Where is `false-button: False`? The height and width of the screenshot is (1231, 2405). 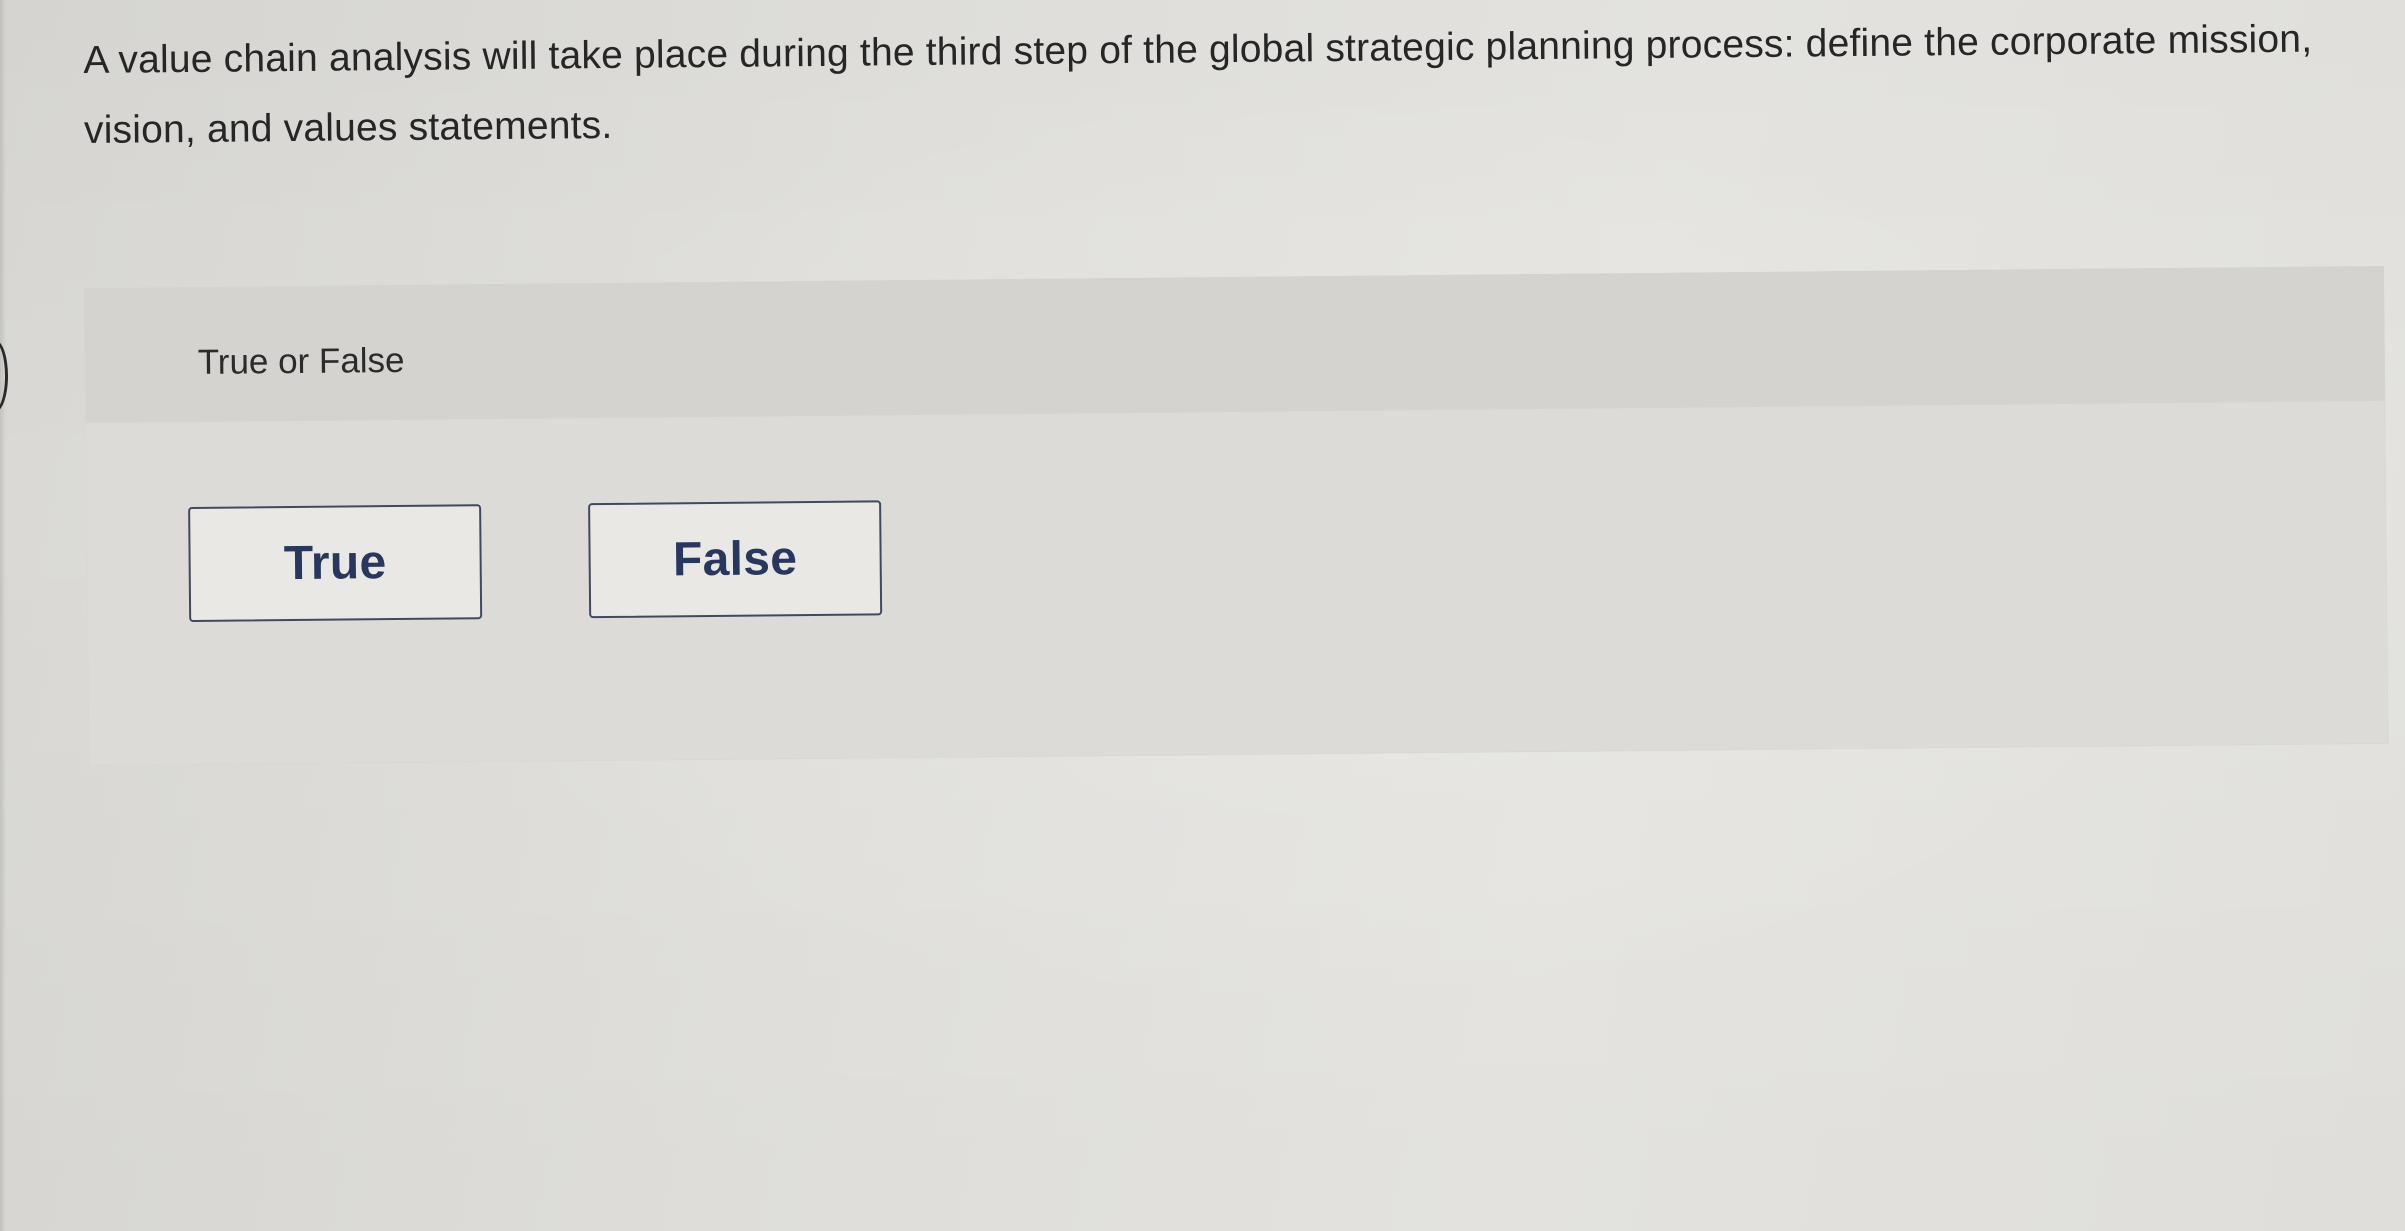
false-button: False is located at coordinates (735, 559).